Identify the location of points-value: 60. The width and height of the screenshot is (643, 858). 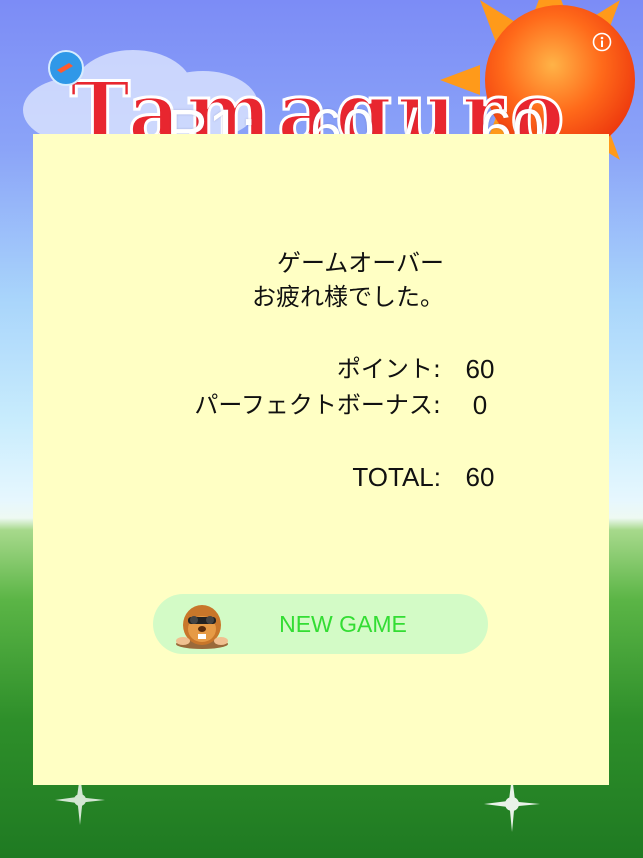
(480, 369).